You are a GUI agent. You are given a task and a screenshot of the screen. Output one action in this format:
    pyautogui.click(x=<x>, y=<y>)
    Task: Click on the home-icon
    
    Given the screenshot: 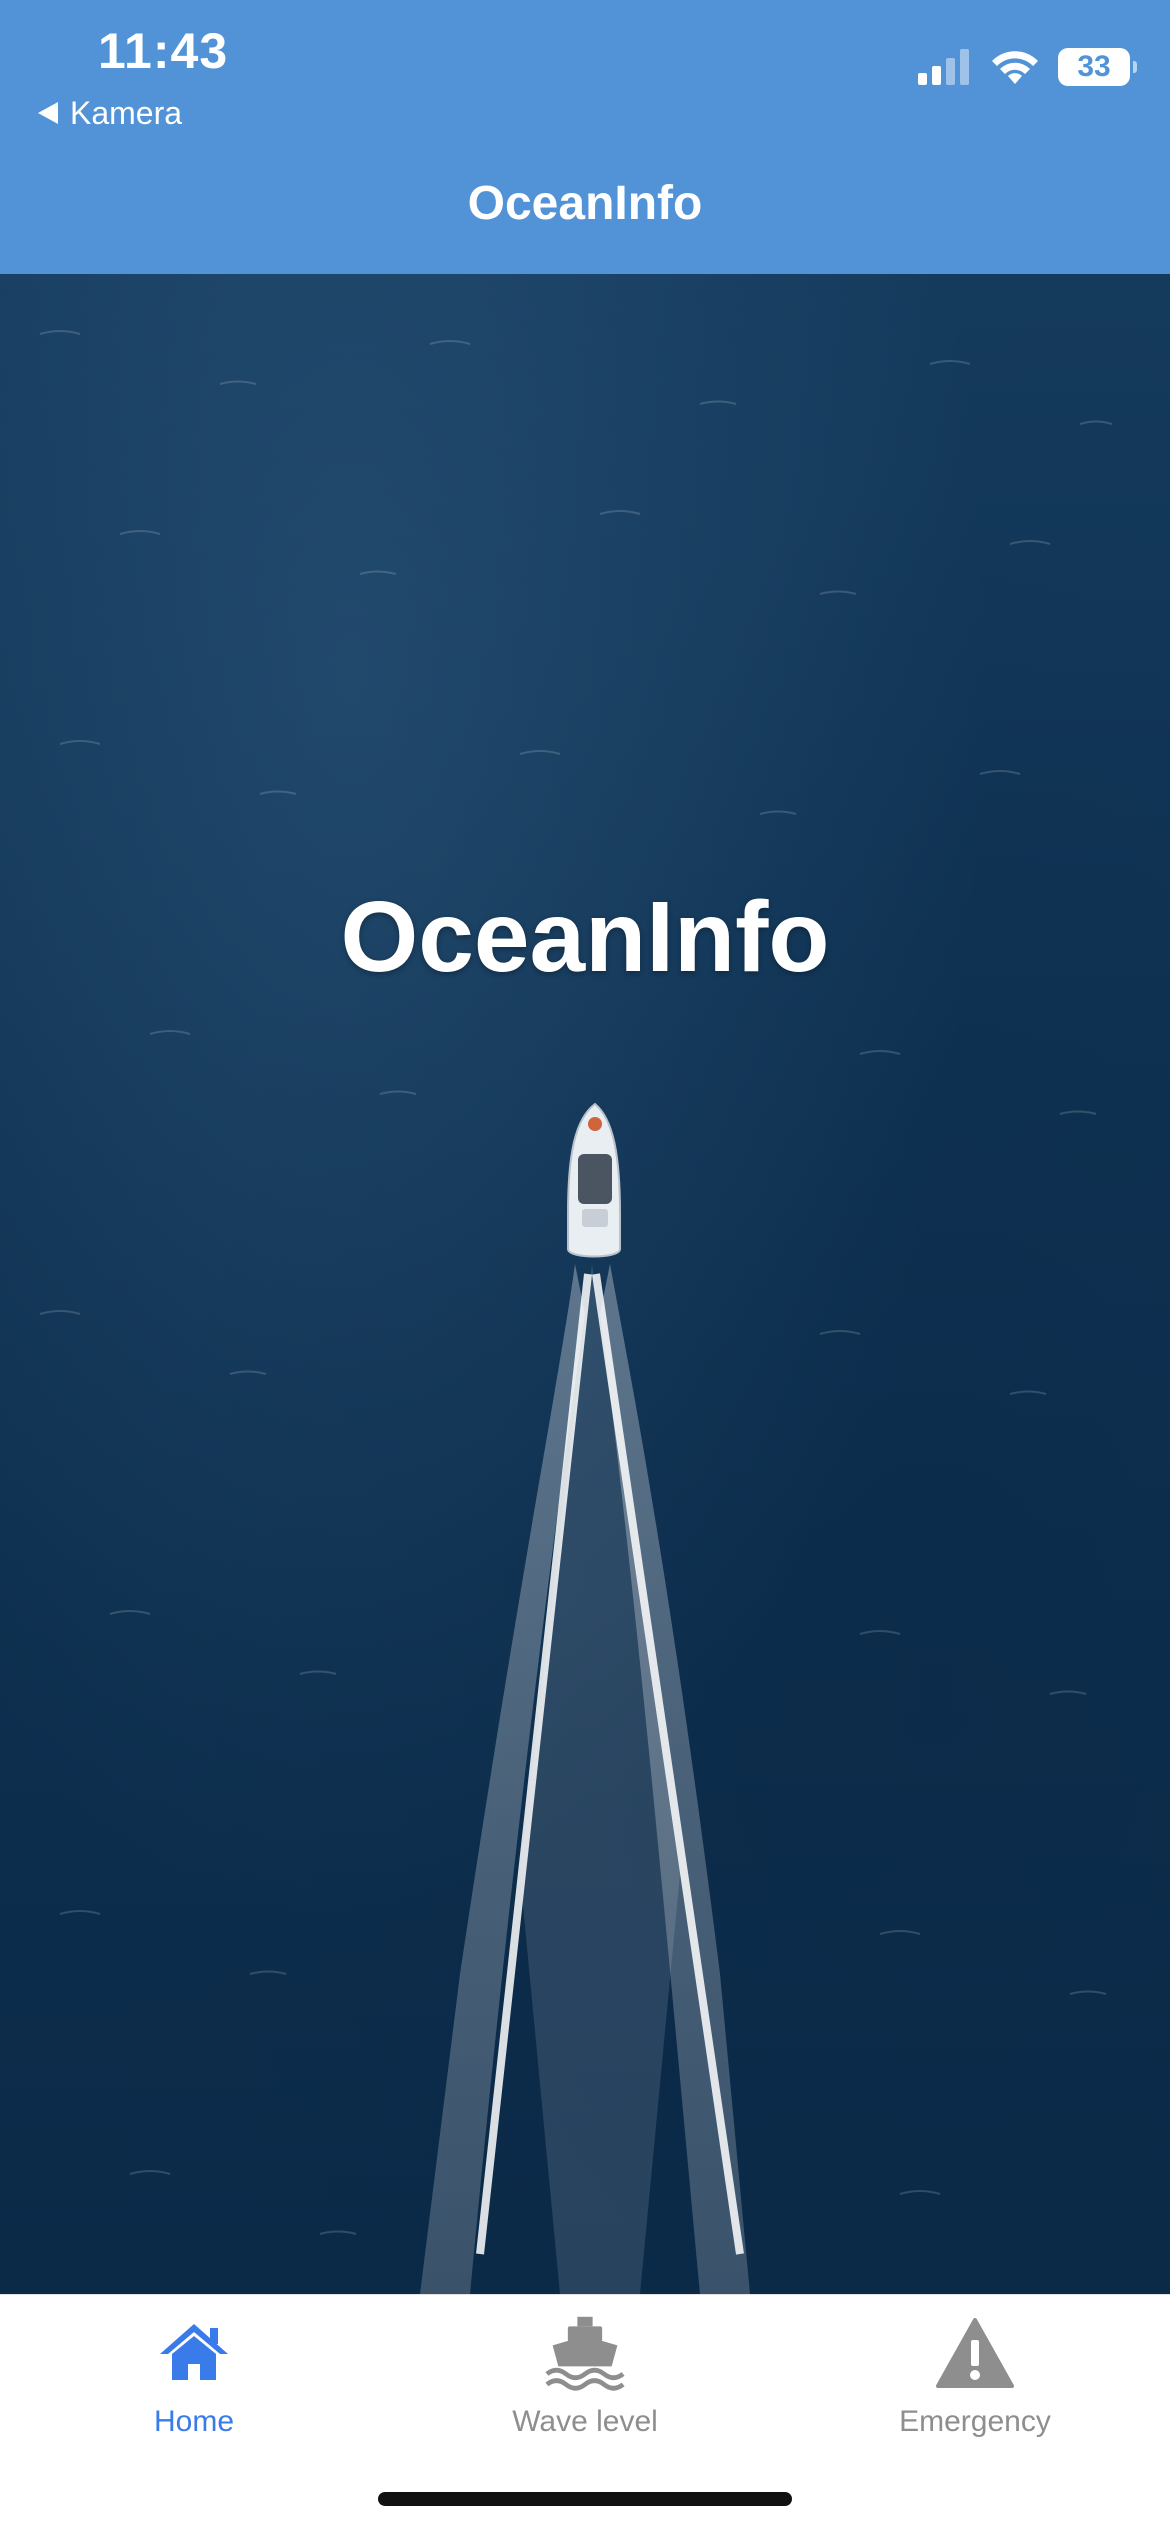 What is the action you would take?
    pyautogui.click(x=194, y=2353)
    